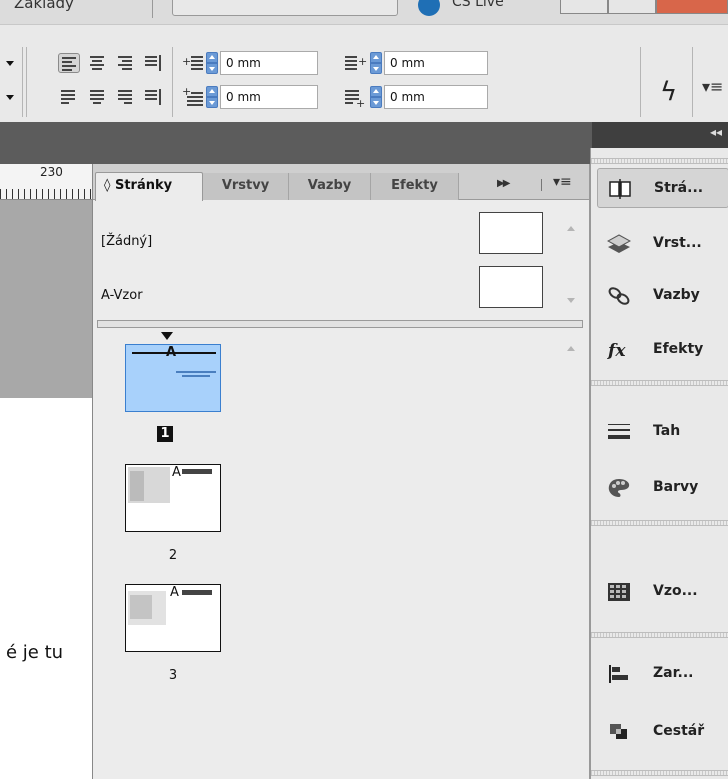 This screenshot has width=728, height=779. I want to click on app-bar: Základy CS Live, so click(364, 12).